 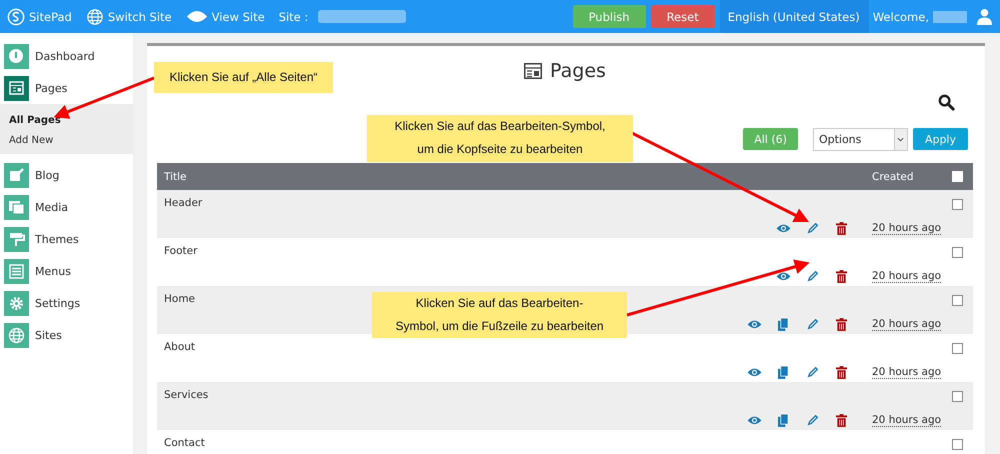 I want to click on site-label: Site :, so click(x=293, y=17).